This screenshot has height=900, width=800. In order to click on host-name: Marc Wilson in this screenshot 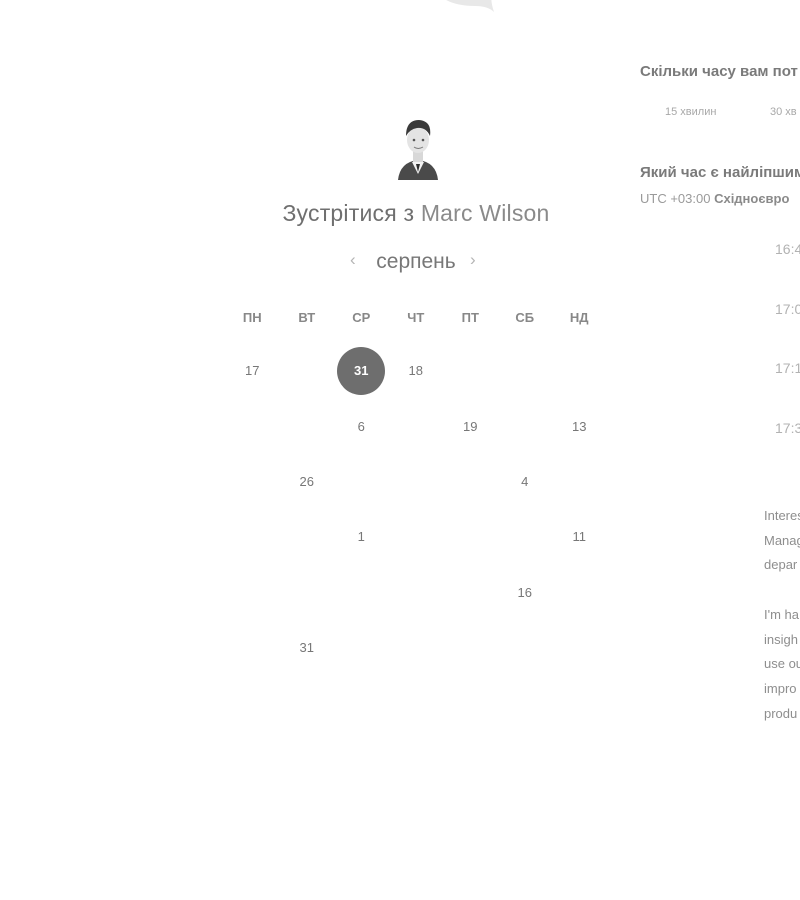, I will do `click(485, 213)`.